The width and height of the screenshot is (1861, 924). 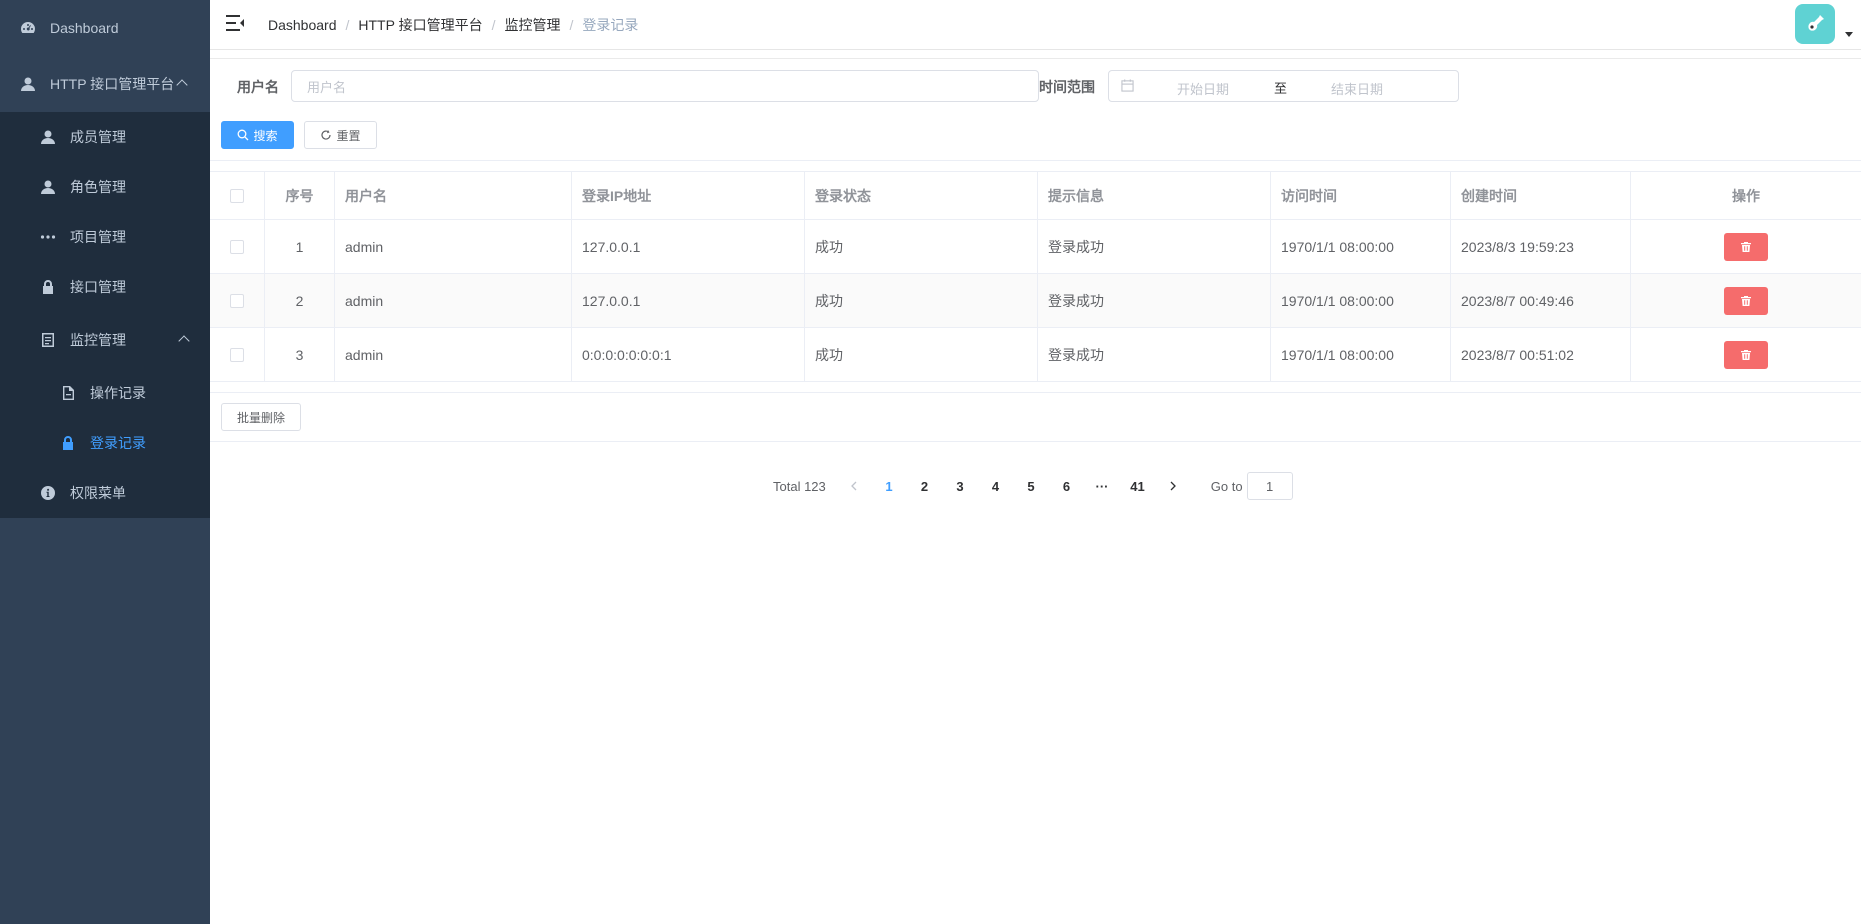 What do you see at coordinates (257, 135) in the screenshot?
I see `search-button: 搜索` at bounding box center [257, 135].